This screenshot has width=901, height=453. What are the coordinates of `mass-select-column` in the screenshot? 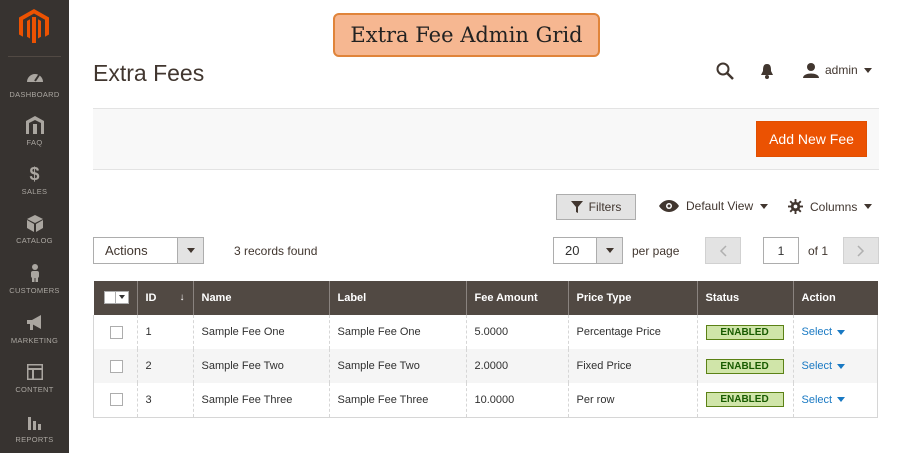 It's located at (115, 298).